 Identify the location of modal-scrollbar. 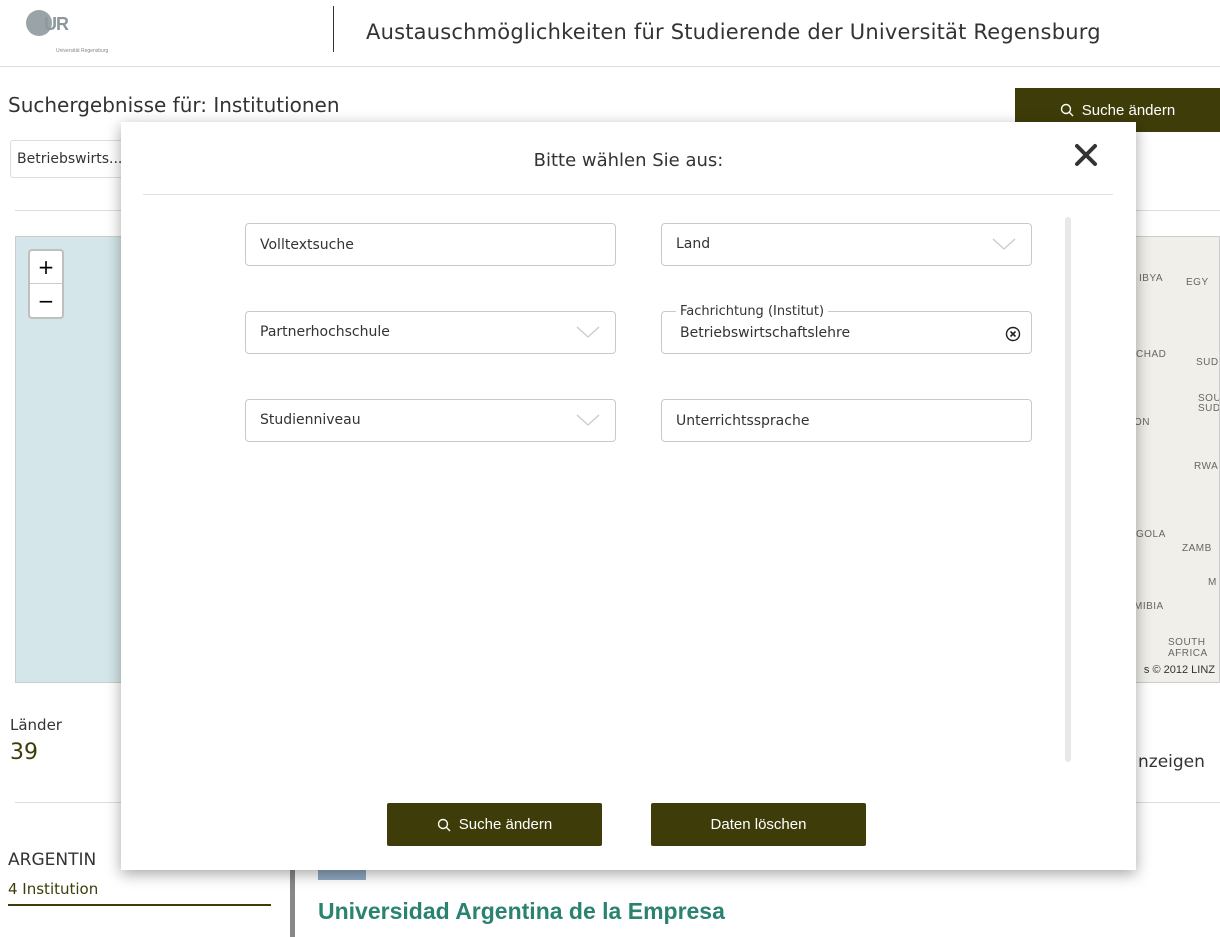
(1068, 489).